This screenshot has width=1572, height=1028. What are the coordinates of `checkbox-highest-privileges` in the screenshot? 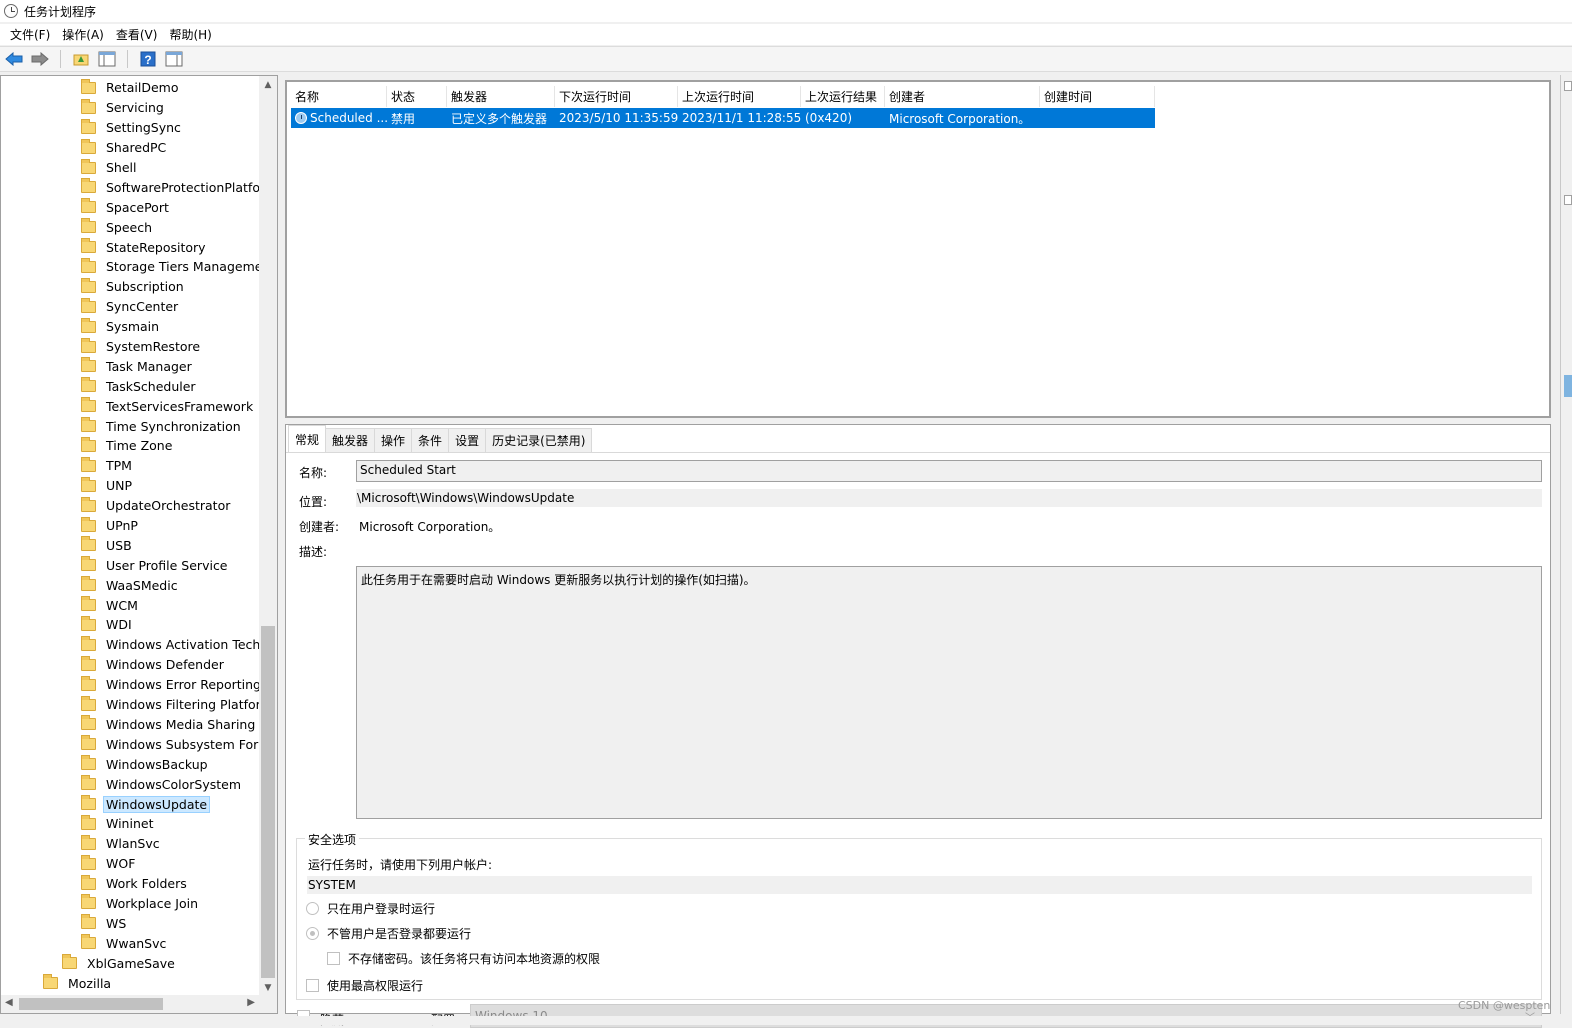 It's located at (312, 985).